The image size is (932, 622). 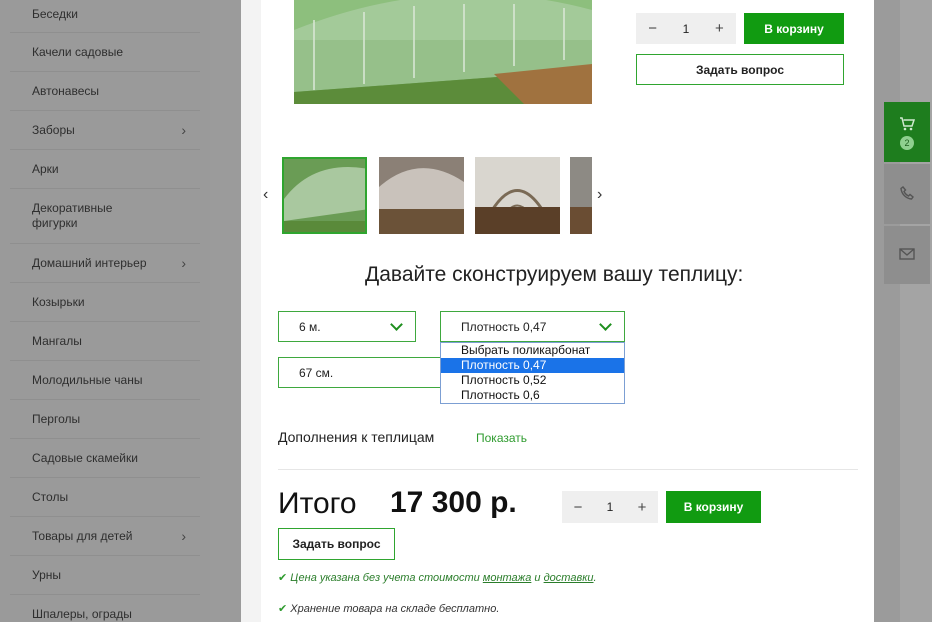 I want to click on sidebar-item: Урны, so click(x=116, y=575).